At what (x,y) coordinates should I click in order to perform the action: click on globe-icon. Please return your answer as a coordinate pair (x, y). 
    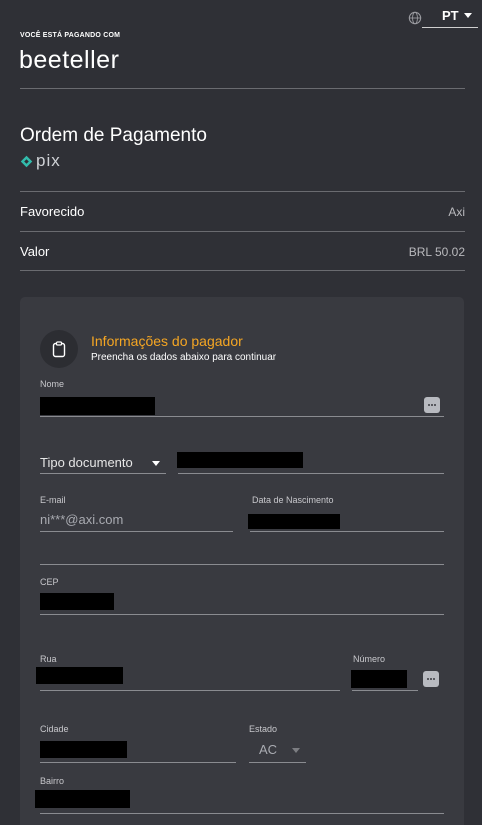
    Looking at the image, I should click on (415, 18).